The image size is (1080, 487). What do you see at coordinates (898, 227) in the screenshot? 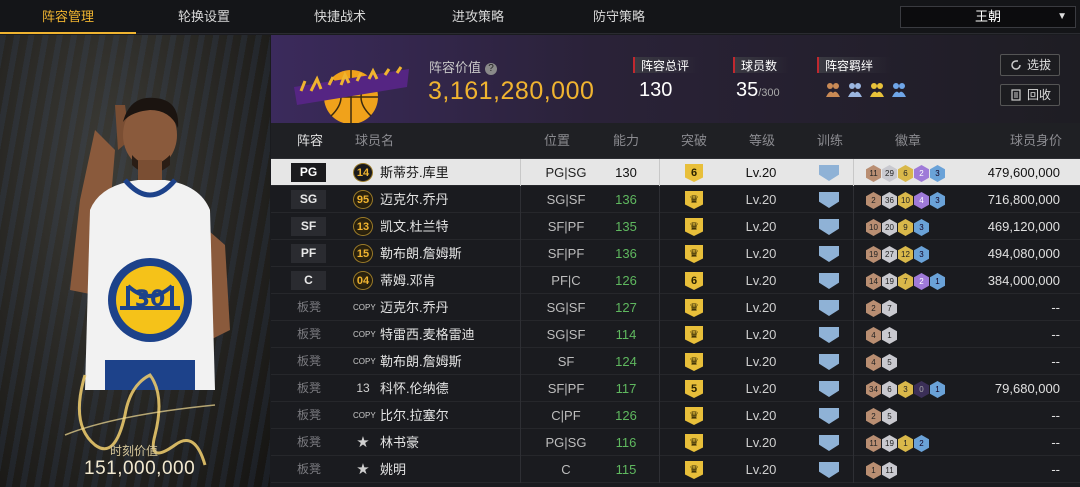
I see `badge-list: 10 20 9 3` at bounding box center [898, 227].